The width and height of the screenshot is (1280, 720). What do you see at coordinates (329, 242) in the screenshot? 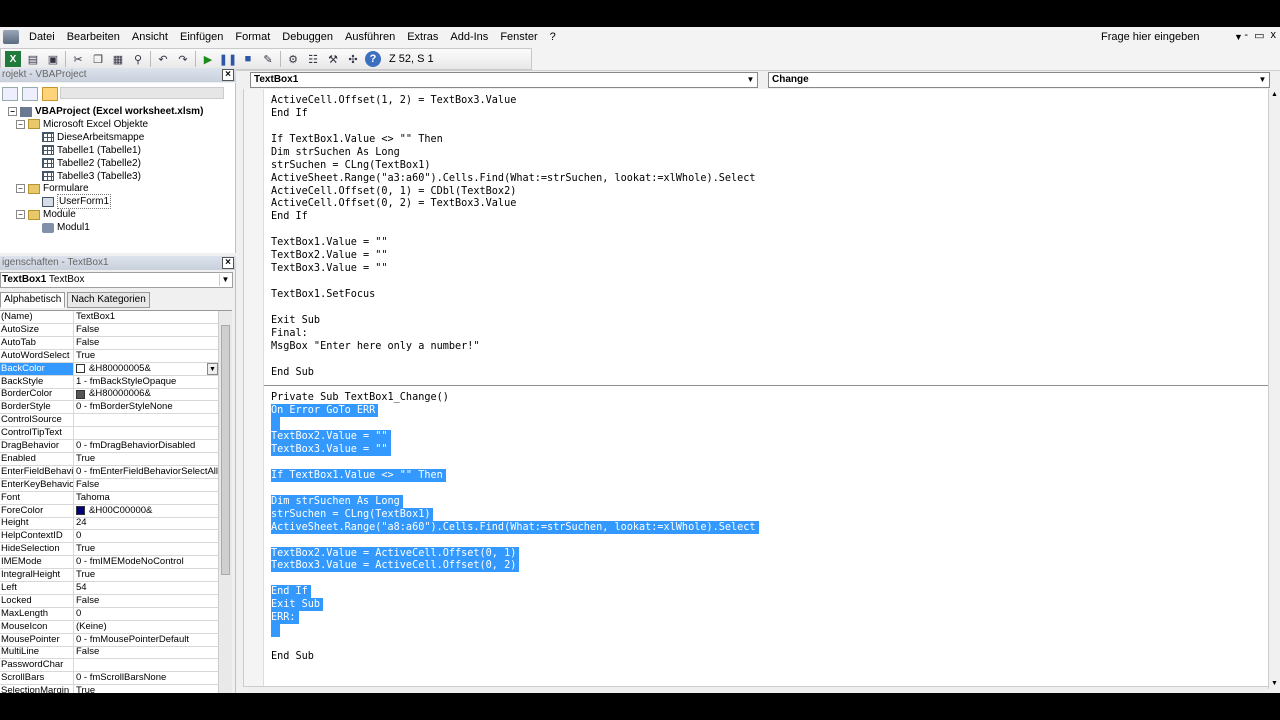
I see `code-line: TextBox1.Value = ""` at bounding box center [329, 242].